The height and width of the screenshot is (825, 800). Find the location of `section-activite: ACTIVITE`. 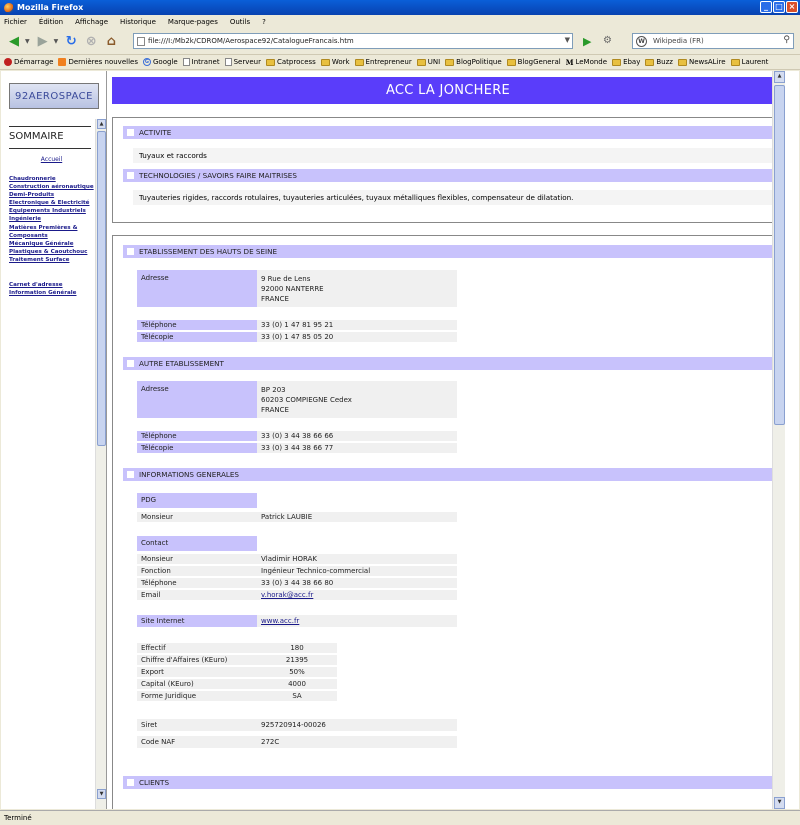

section-activite: ACTIVITE is located at coordinates (449, 132).